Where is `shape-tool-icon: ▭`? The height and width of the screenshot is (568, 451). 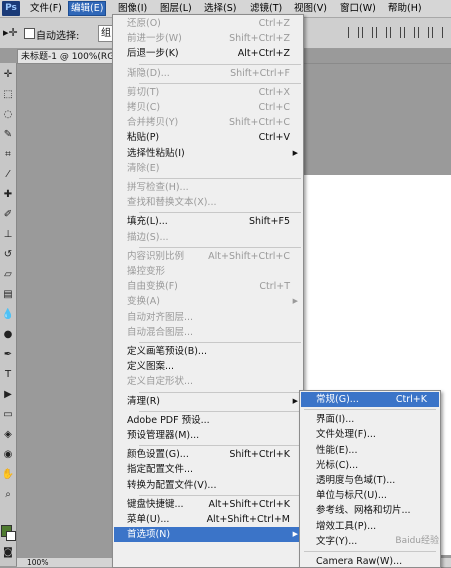
shape-tool-icon: ▭ is located at coordinates (8, 415).